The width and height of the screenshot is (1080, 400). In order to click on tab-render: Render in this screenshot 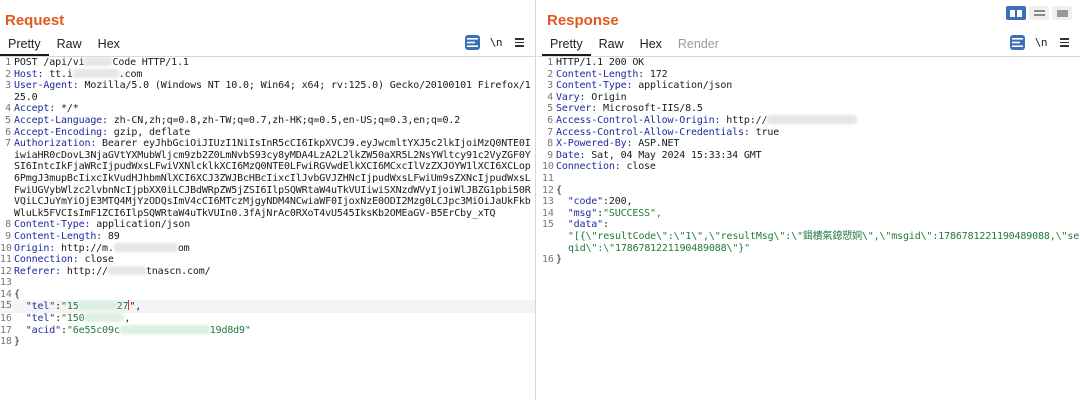, I will do `click(698, 46)`.